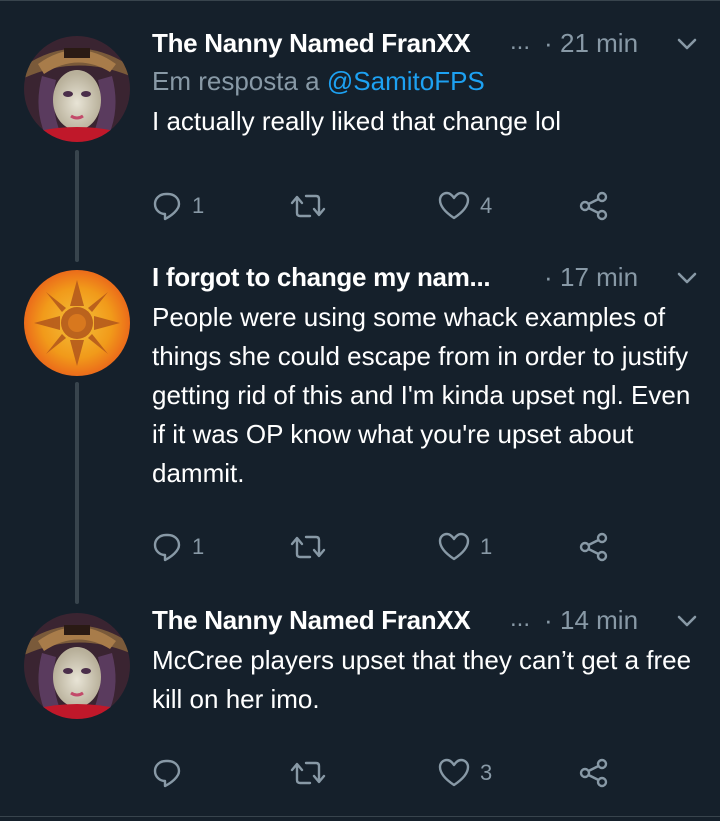 This screenshot has width=720, height=821. I want to click on timestamp: 17 min, so click(599, 277).